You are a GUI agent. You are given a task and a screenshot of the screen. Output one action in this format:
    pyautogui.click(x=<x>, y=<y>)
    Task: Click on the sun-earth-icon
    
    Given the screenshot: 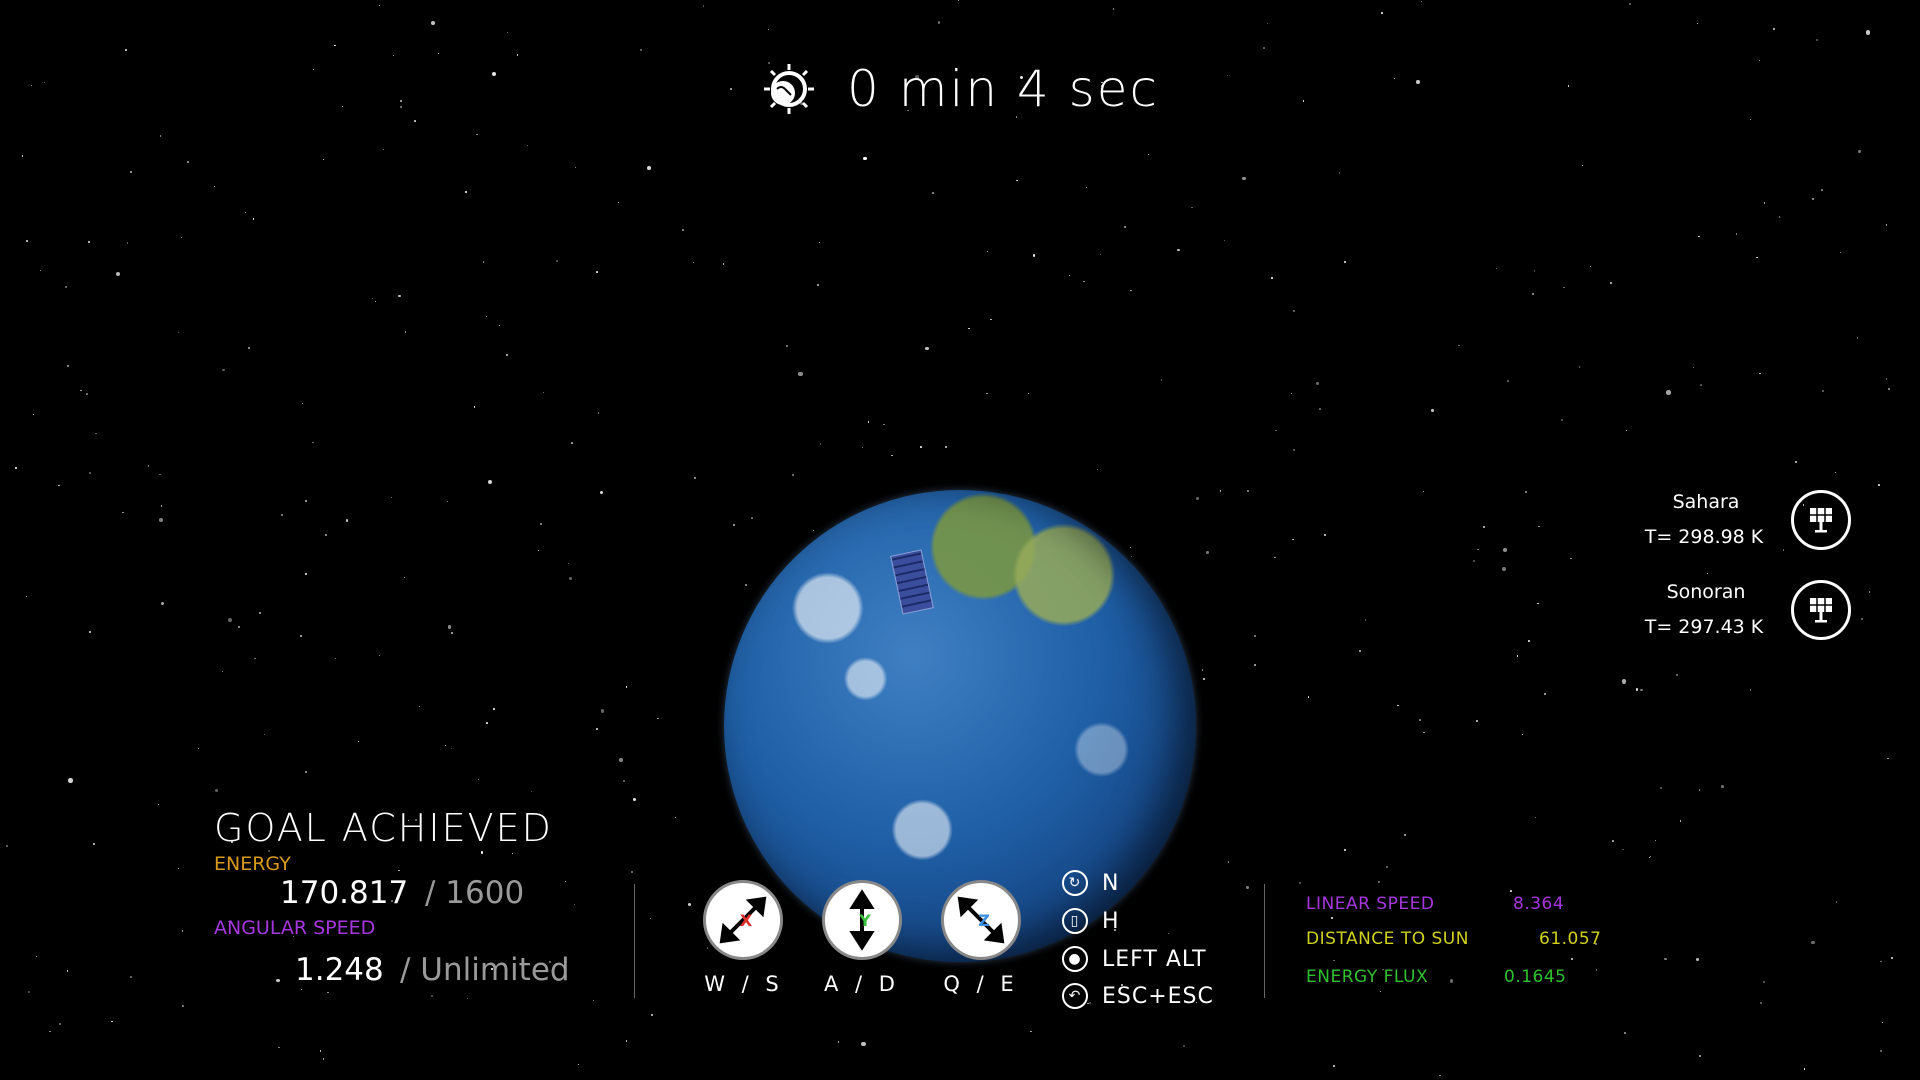 What is the action you would take?
    pyautogui.click(x=789, y=89)
    